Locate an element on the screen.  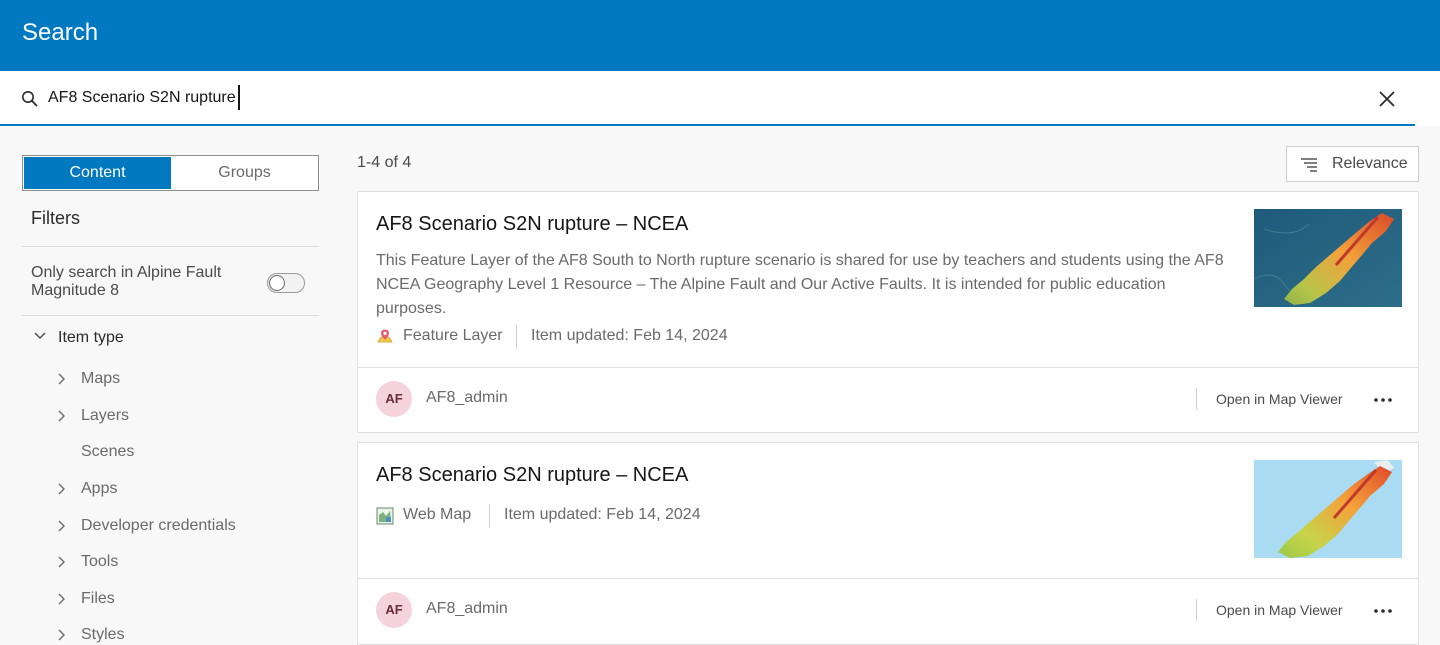
result-meta: Feature Layer Item updated: Feb 14, 2024 is located at coordinates (586, 337).